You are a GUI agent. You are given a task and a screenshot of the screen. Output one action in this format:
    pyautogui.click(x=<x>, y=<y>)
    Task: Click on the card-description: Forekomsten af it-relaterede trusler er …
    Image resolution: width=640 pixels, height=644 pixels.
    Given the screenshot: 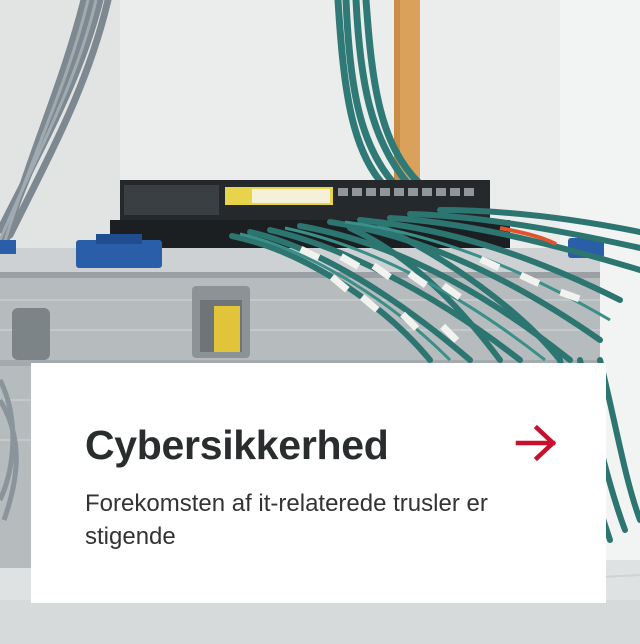 What is the action you would take?
    pyautogui.click(x=286, y=520)
    